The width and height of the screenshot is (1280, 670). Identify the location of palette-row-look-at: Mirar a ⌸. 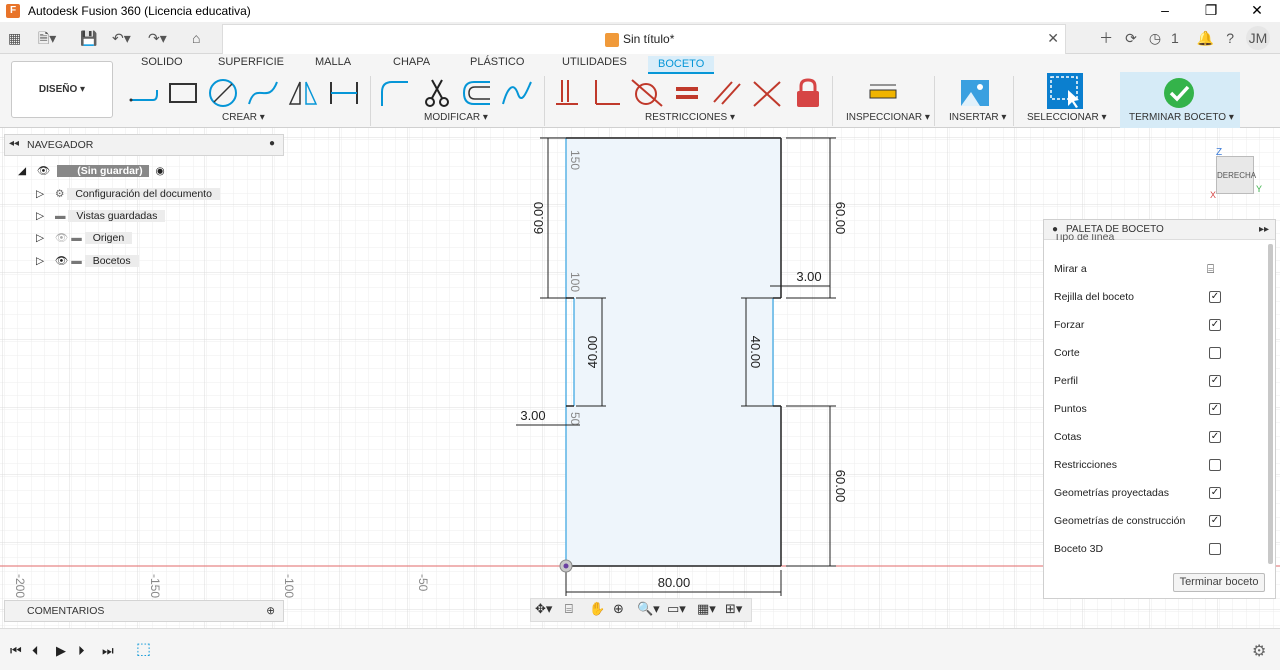
(1154, 269).